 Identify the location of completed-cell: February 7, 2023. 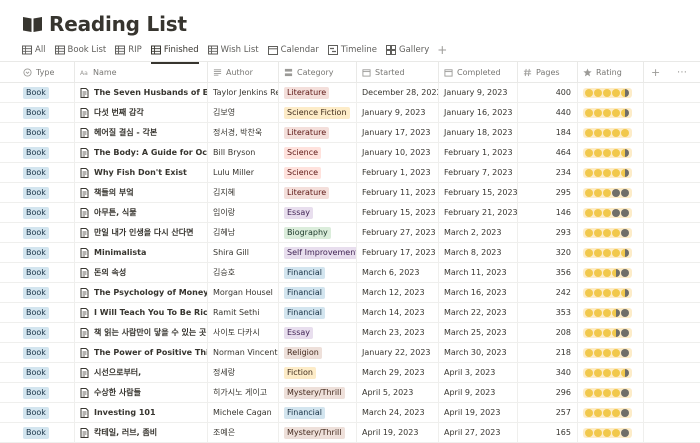
(478, 172).